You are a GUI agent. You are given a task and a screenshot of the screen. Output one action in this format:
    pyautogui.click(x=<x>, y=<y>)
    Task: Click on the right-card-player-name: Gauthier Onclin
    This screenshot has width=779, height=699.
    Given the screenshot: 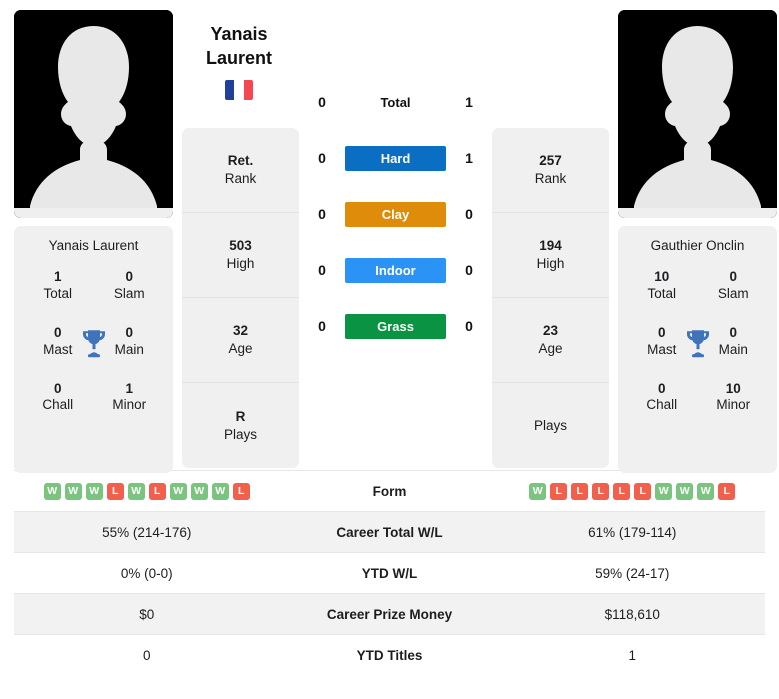 What is the action you would take?
    pyautogui.click(x=697, y=245)
    